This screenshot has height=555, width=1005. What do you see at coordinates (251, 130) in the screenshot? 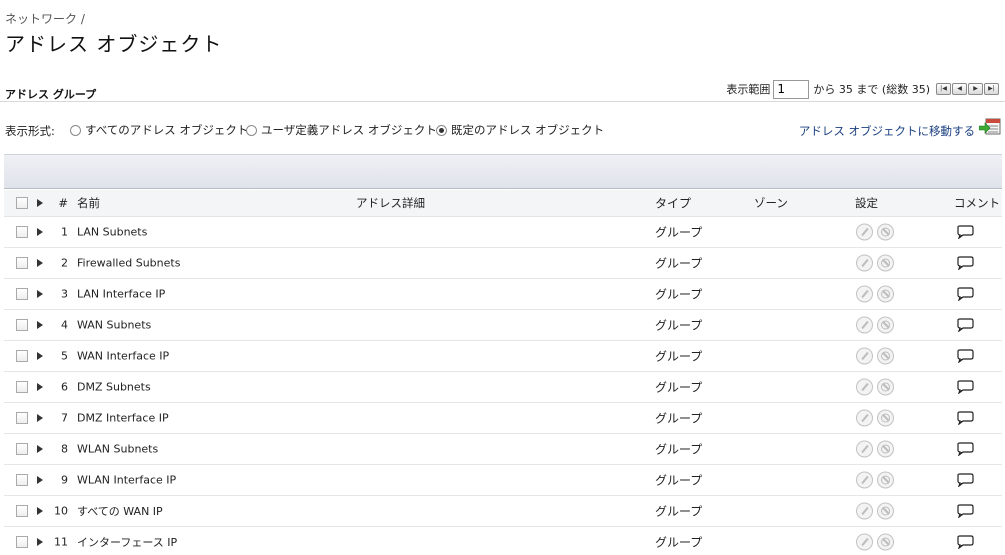
I see `radio-user-defined` at bounding box center [251, 130].